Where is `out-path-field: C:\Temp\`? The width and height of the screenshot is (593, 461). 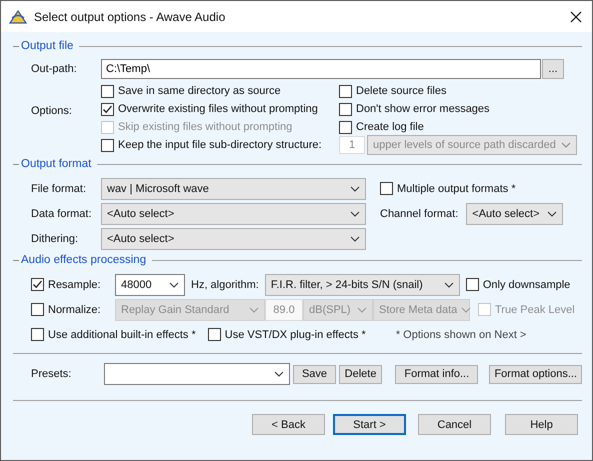 out-path-field: C:\Temp\ is located at coordinates (321, 69).